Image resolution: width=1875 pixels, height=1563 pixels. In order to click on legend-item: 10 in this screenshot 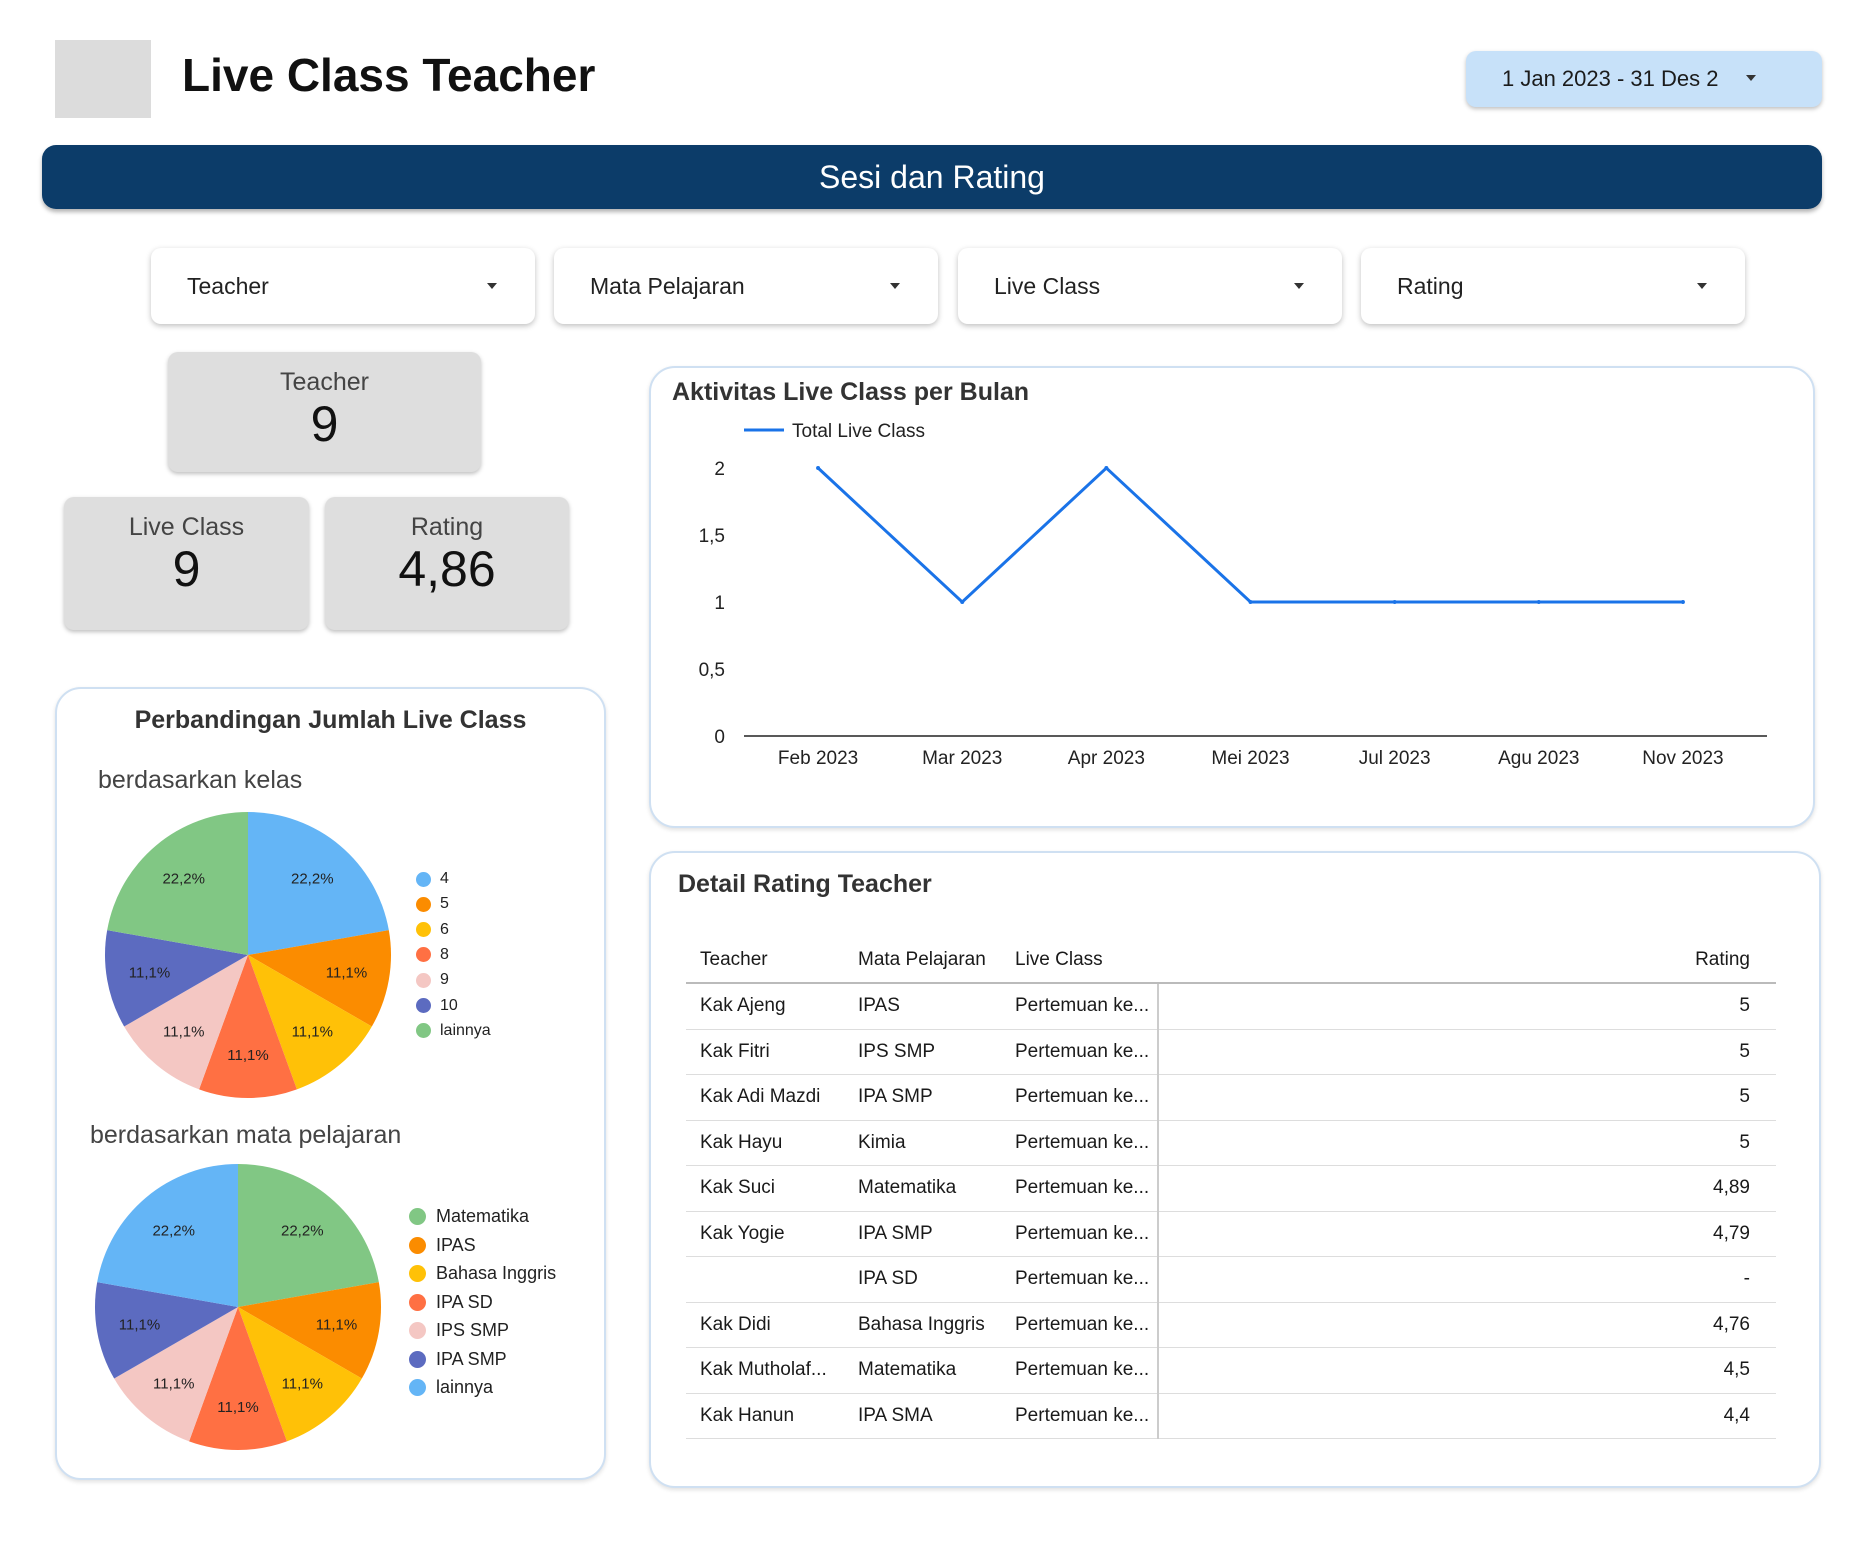, I will do `click(437, 1006)`.